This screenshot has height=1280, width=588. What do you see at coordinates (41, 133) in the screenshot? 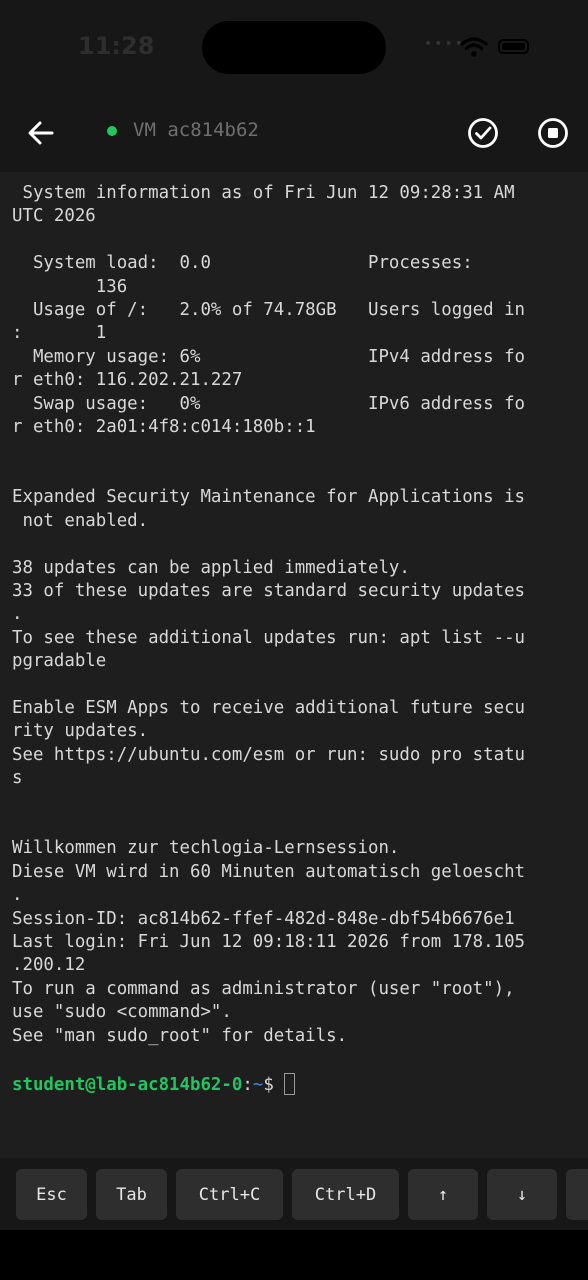
I see `arrow-left-icon` at bounding box center [41, 133].